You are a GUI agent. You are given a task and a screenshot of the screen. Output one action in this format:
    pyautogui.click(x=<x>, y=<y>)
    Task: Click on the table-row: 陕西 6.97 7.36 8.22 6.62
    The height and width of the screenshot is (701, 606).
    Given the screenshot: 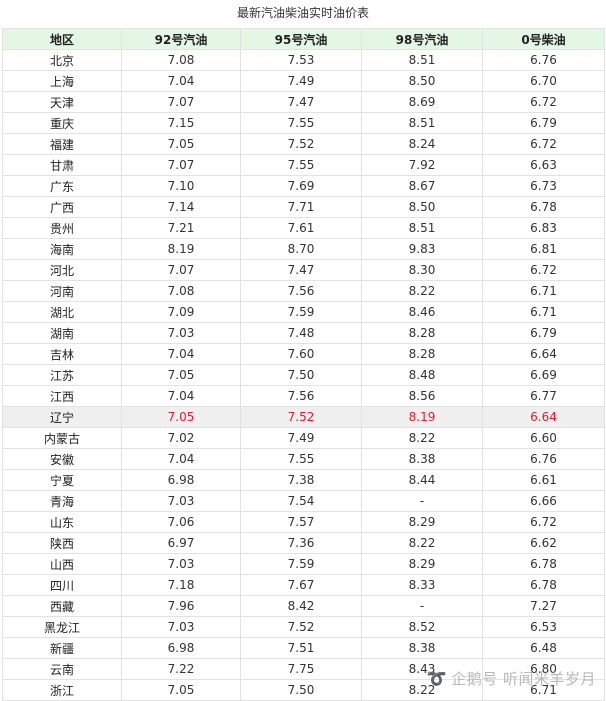 What is the action you would take?
    pyautogui.click(x=303, y=543)
    